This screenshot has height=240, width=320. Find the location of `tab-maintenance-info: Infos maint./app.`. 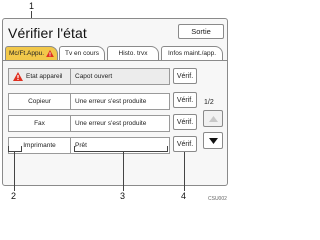

tab-maintenance-info: Infos maint./app. is located at coordinates (192, 53).